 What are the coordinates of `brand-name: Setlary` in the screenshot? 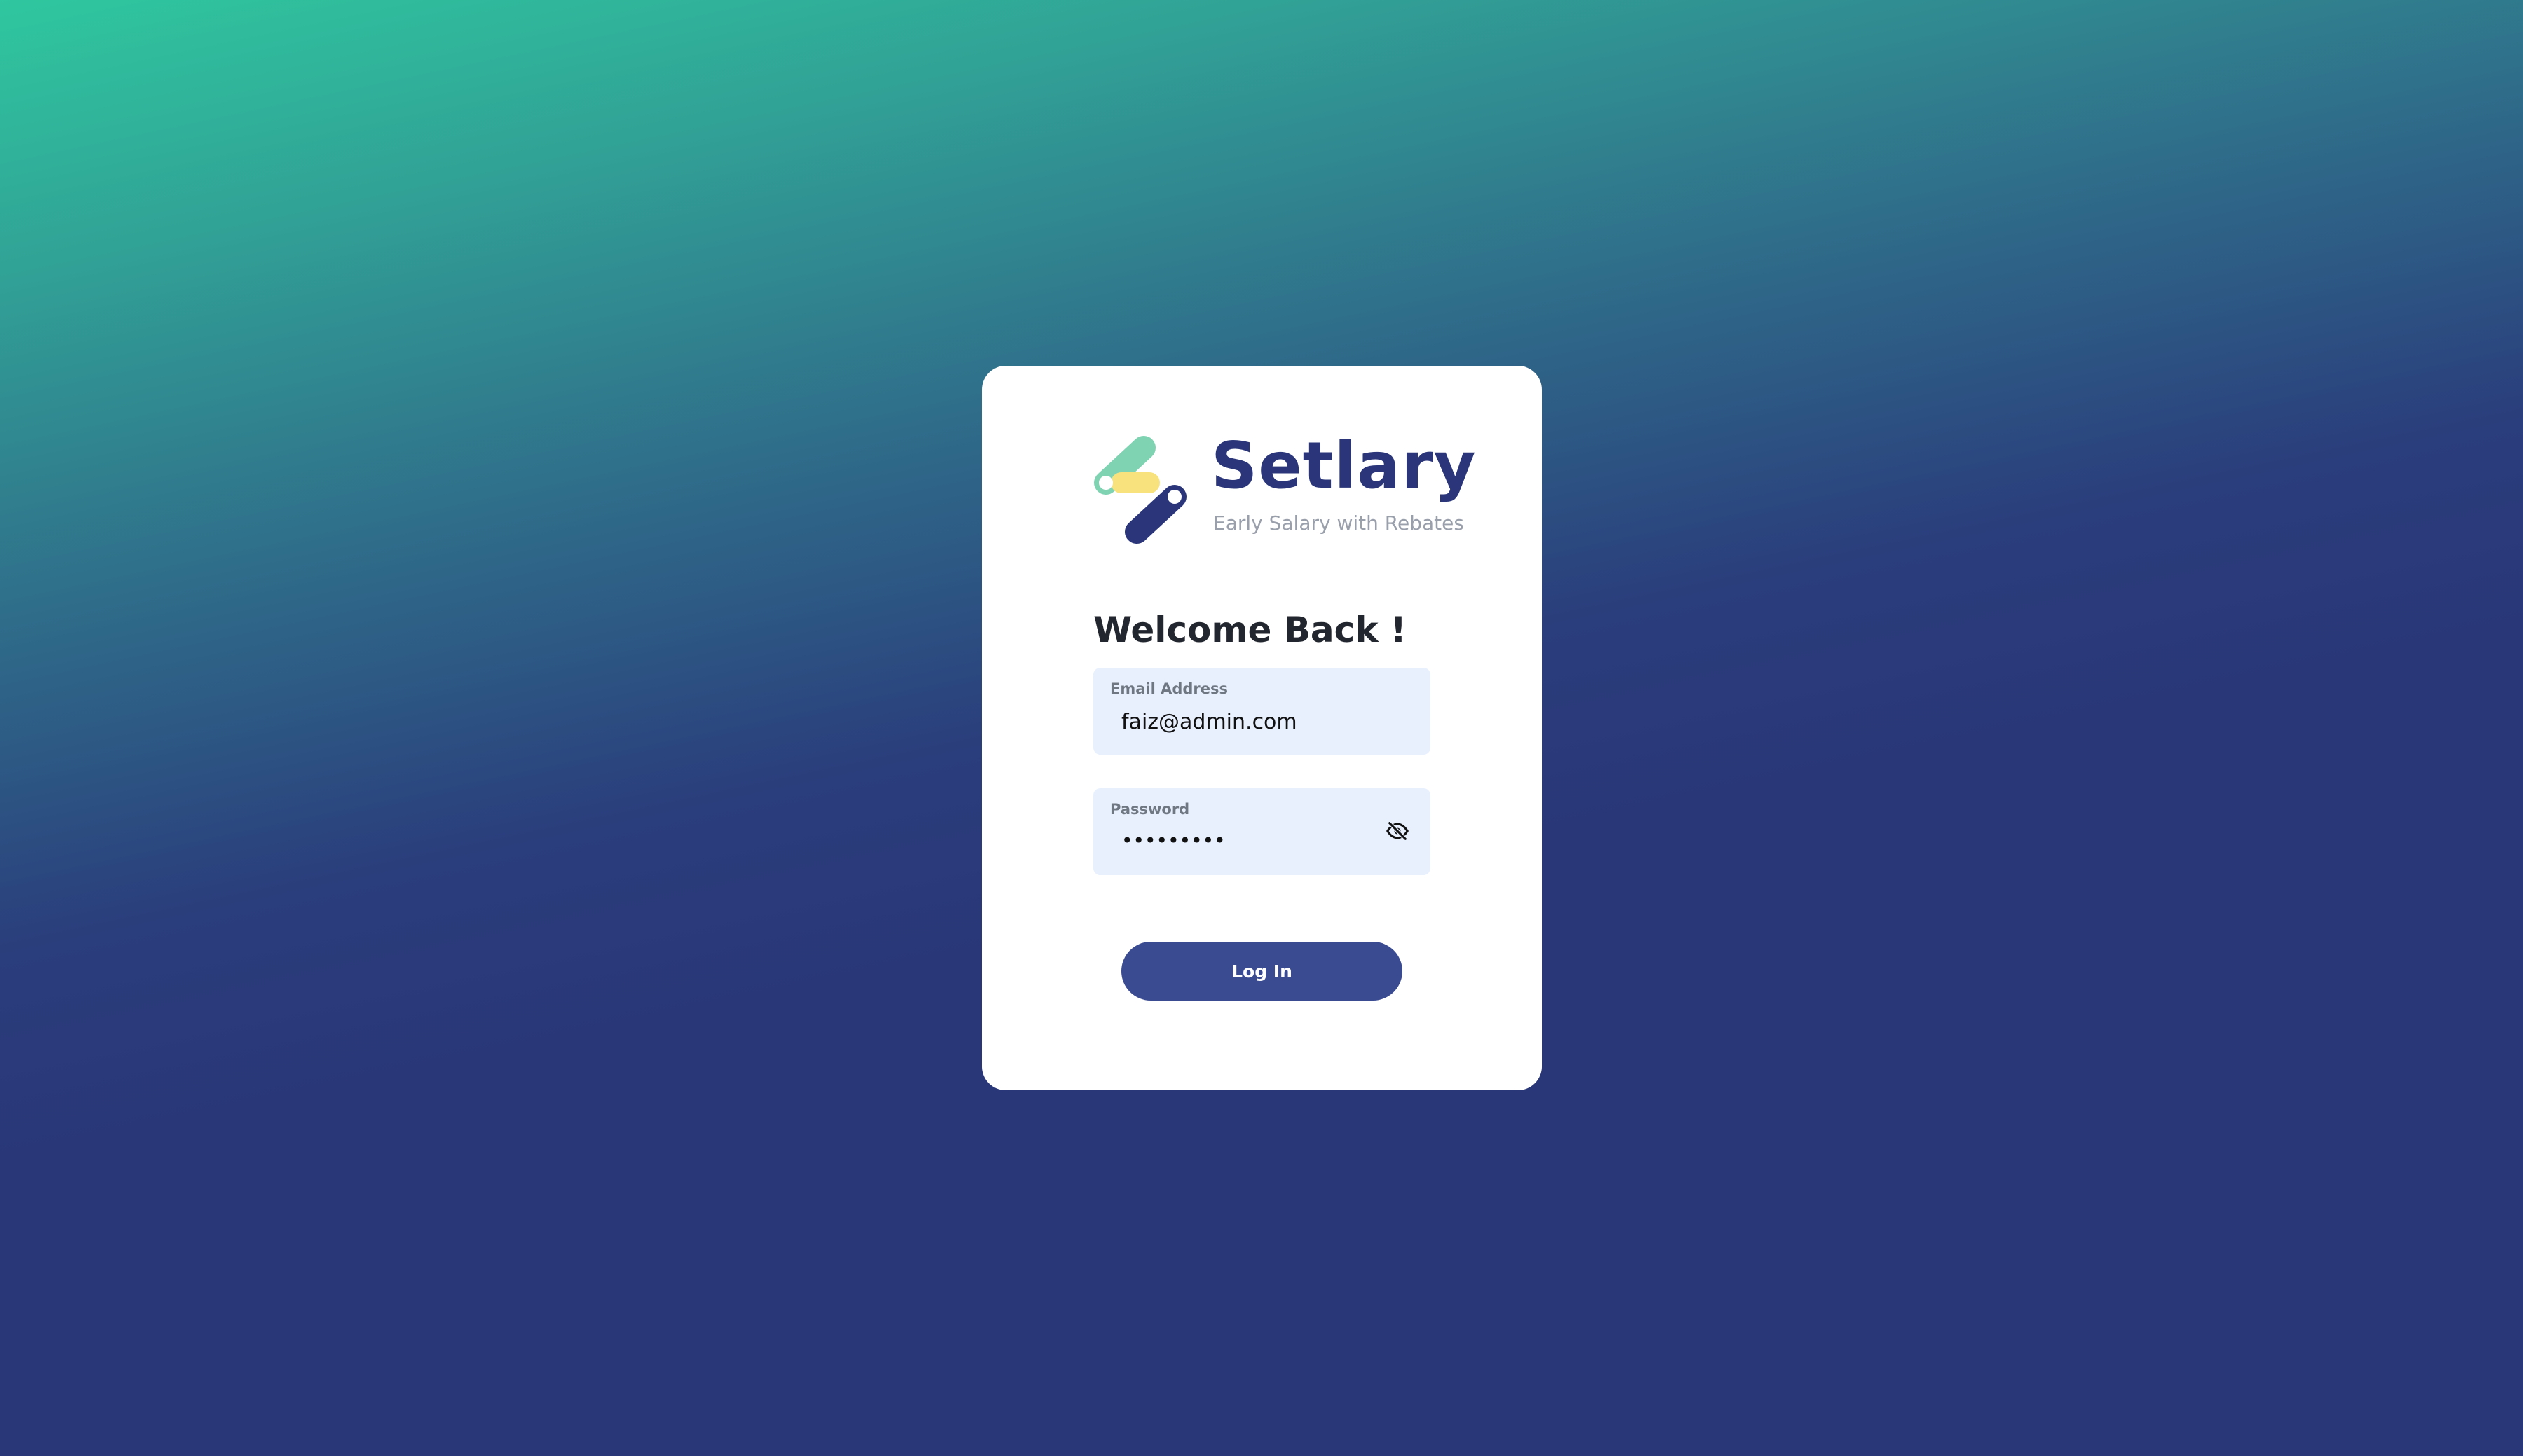 It's located at (1344, 465).